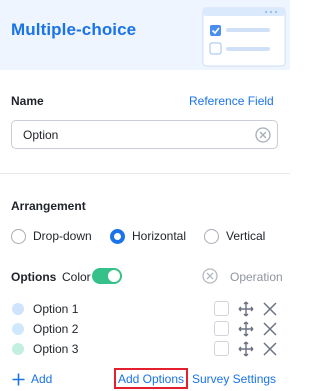  Describe the element at coordinates (48, 206) in the screenshot. I see `arrangement-label: Arrangement` at that location.